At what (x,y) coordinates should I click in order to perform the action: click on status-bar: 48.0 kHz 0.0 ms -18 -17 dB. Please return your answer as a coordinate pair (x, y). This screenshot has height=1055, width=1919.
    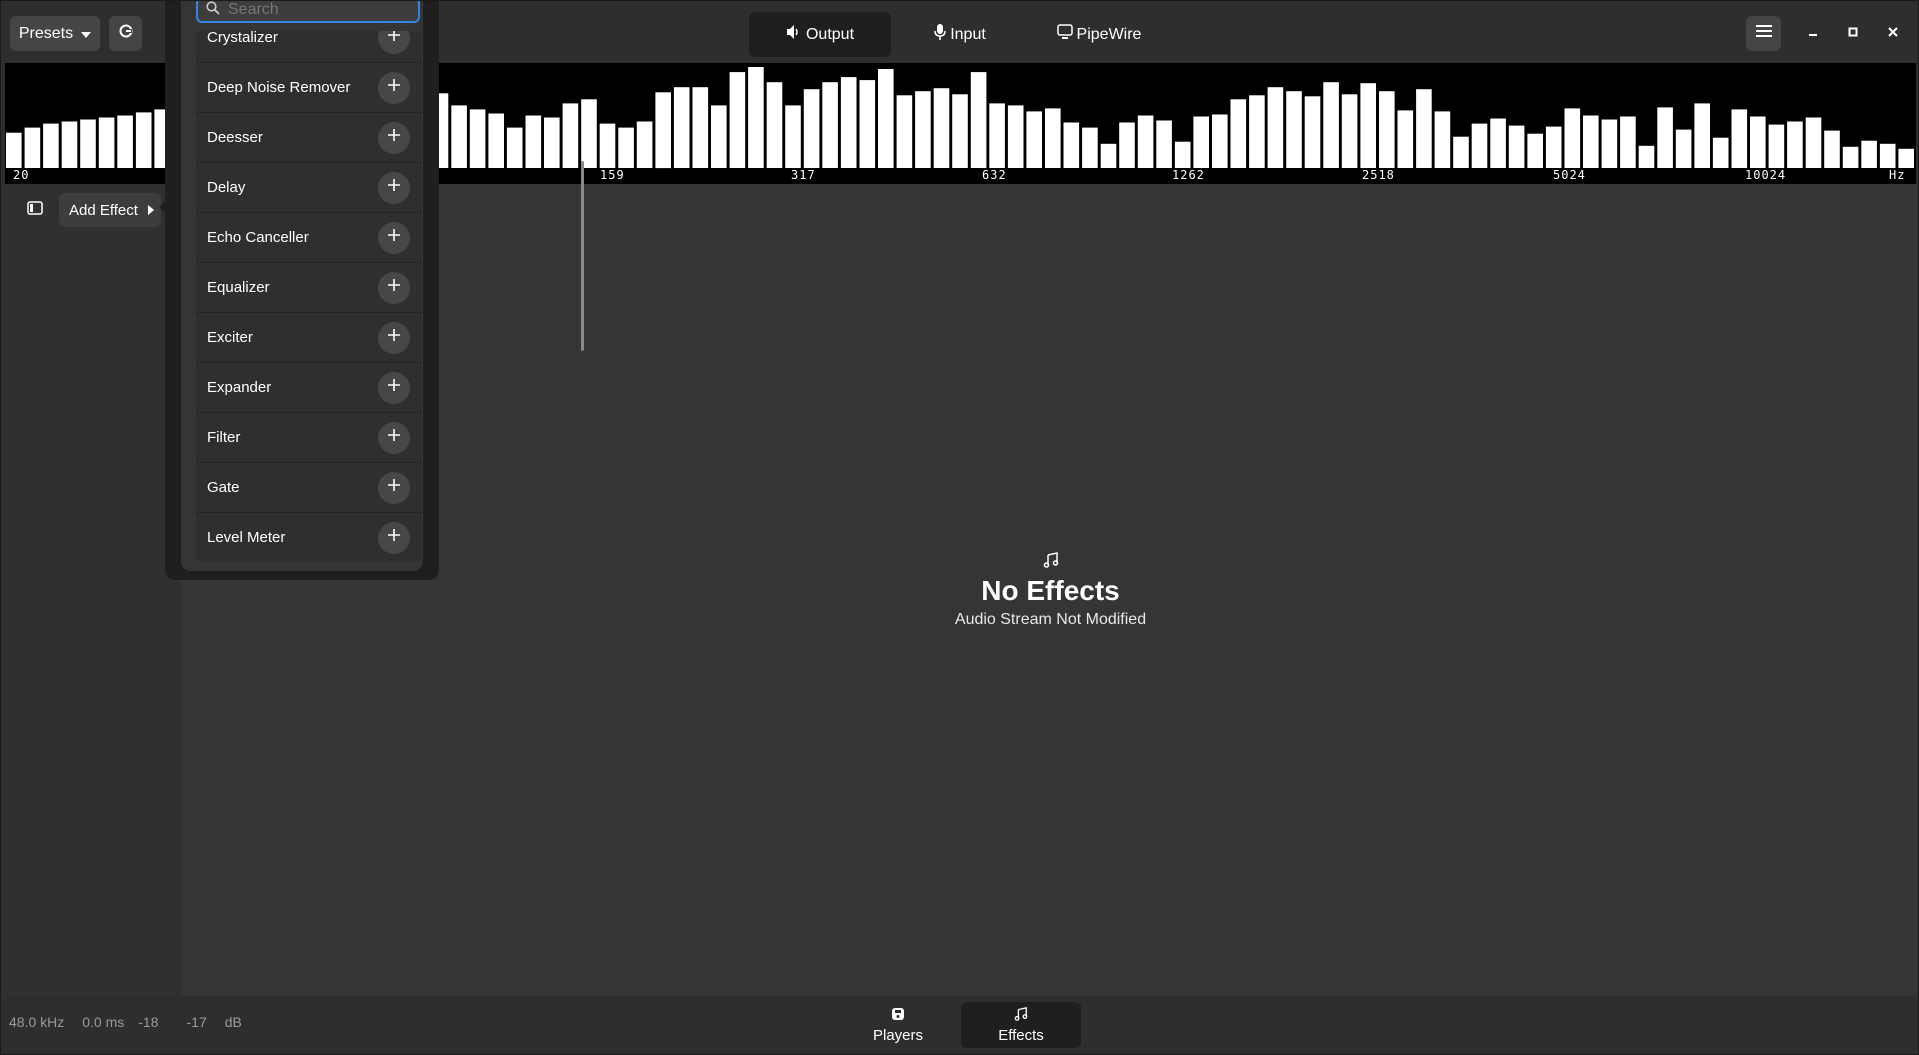
    Looking at the image, I should click on (125, 1022).